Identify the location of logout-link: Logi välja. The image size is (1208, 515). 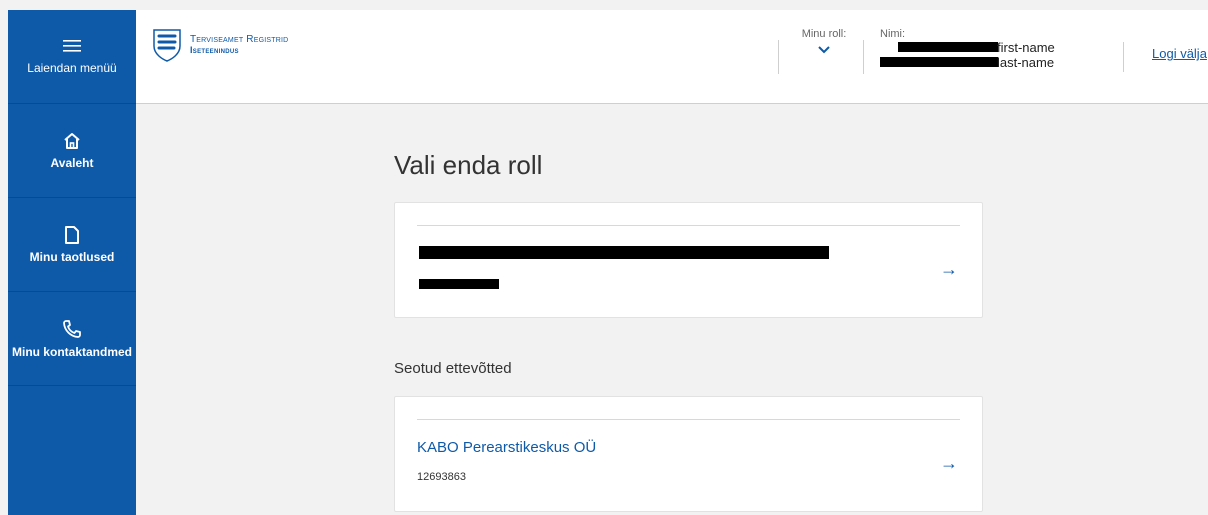
(1179, 53).